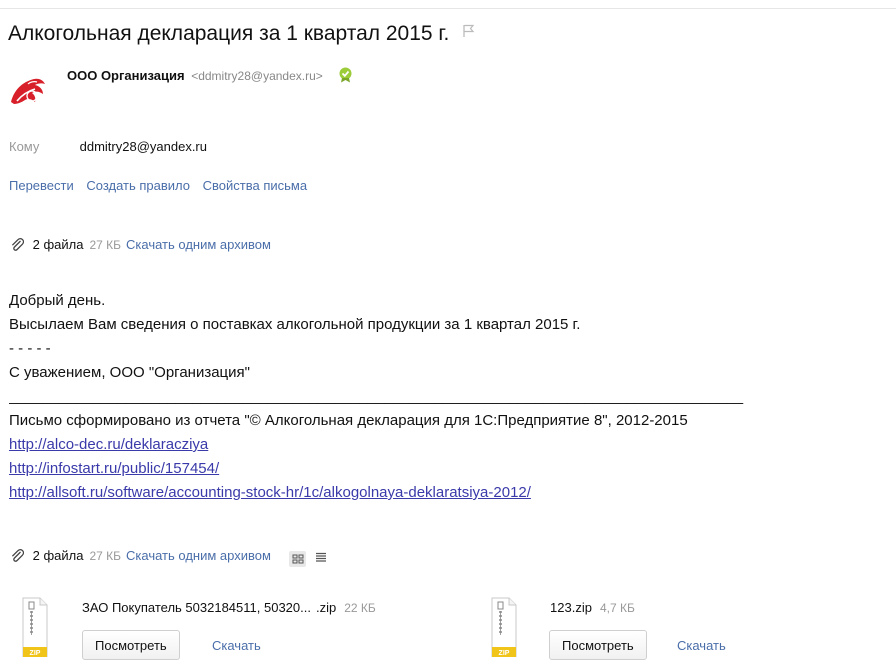 This screenshot has width=896, height=662. What do you see at coordinates (321, 558) in the screenshot?
I see `list-view-icon` at bounding box center [321, 558].